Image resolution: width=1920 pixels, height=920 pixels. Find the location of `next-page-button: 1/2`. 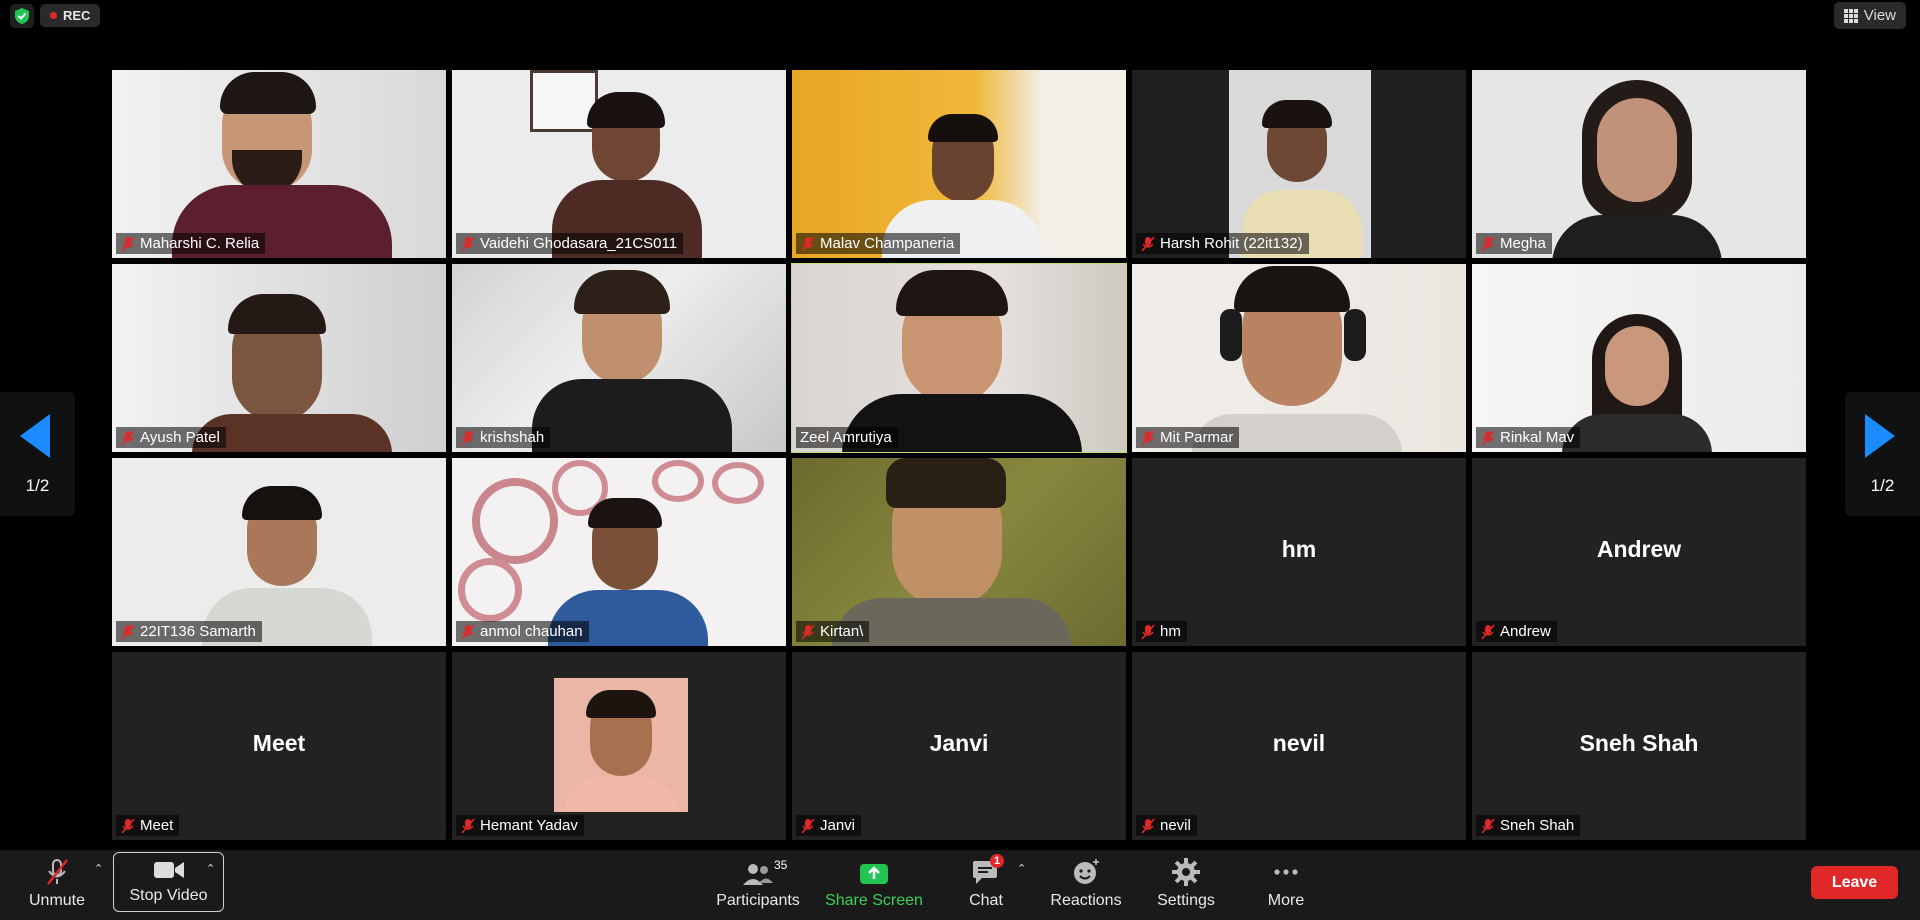

next-page-button: 1/2 is located at coordinates (1882, 454).